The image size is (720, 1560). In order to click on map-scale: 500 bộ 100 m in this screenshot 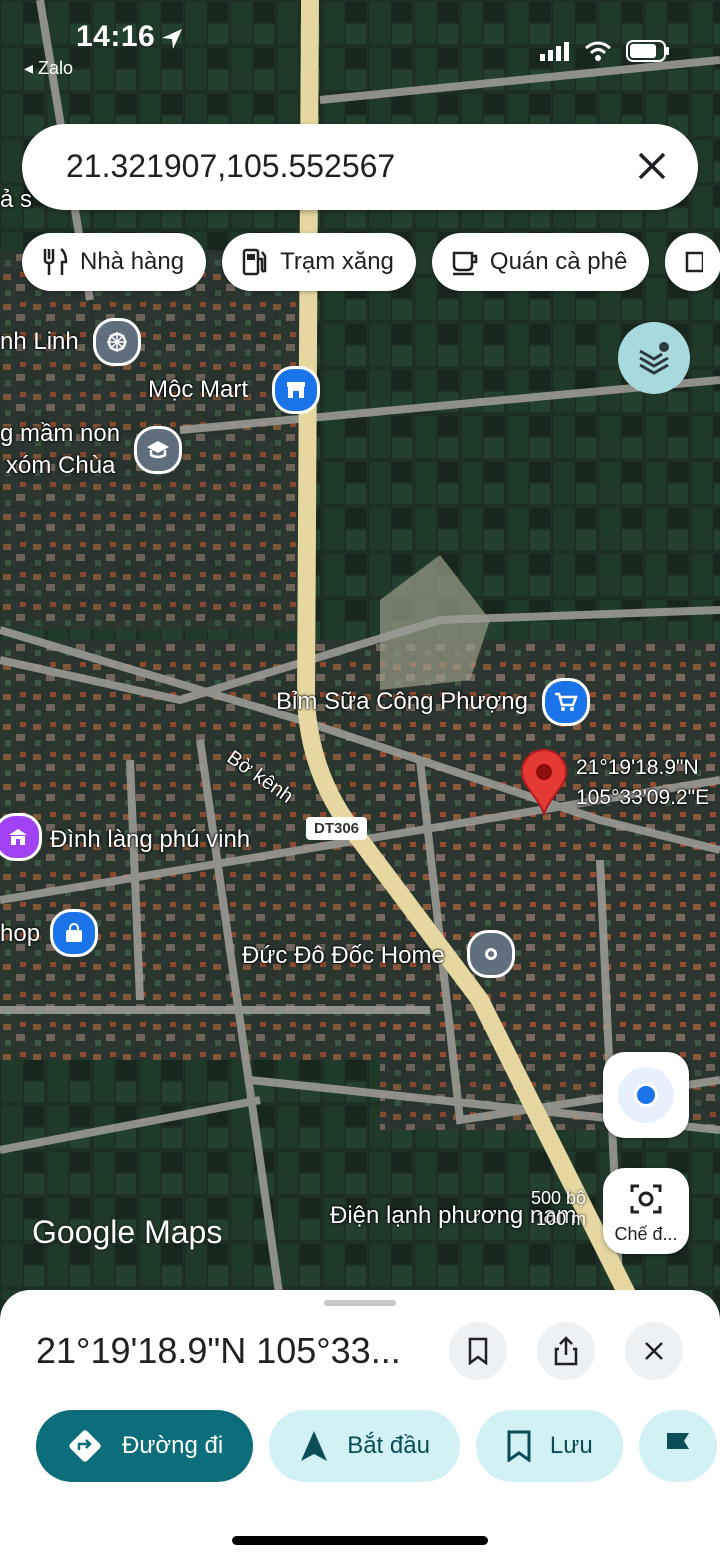, I will do `click(541, 1209)`.